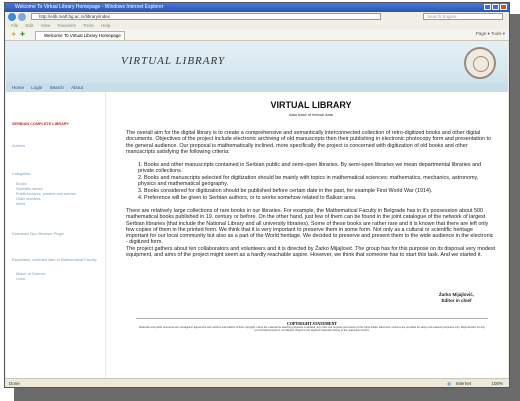 This screenshot has height=401, width=520. I want to click on maximize-button, so click(495, 7).